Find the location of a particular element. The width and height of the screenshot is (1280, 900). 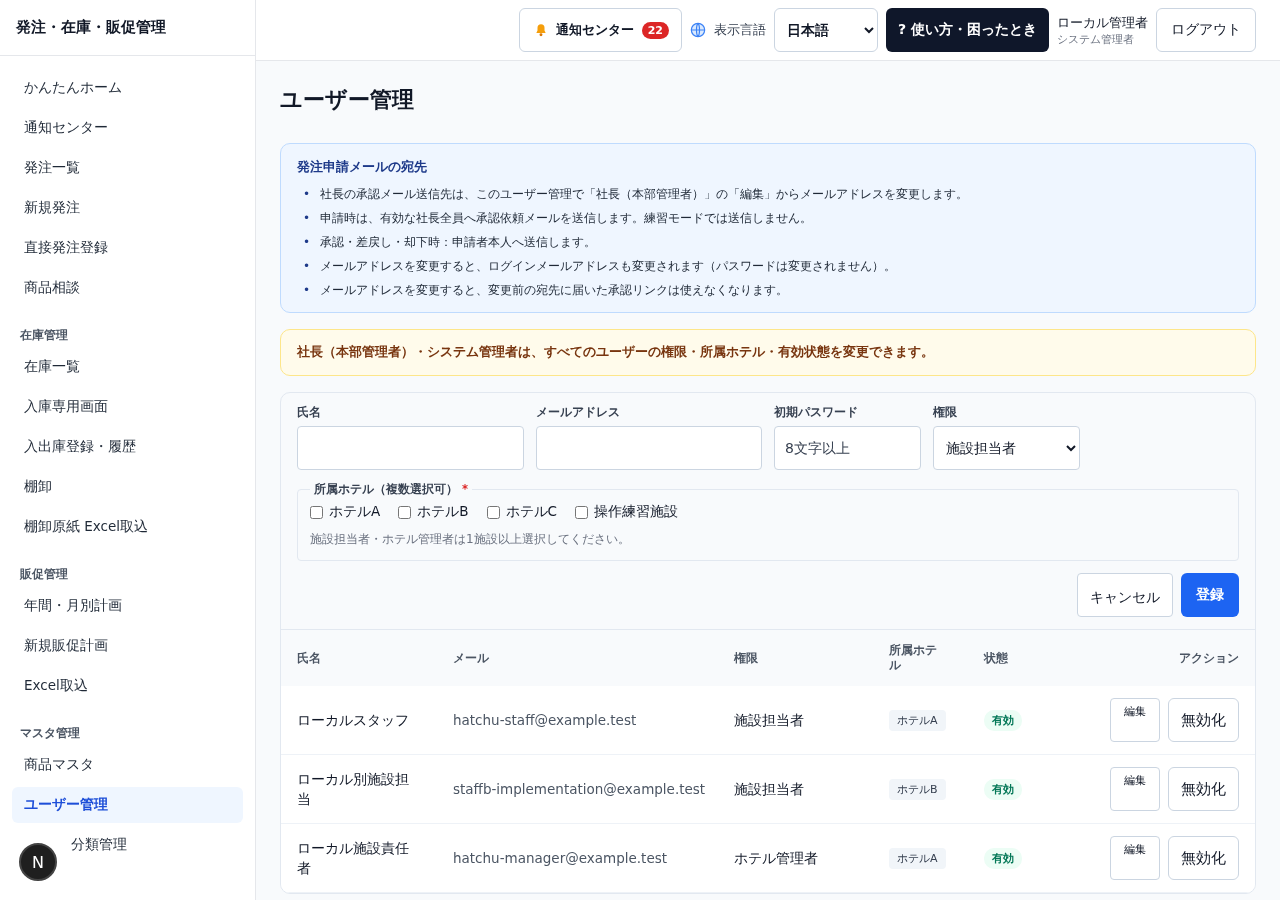

sidebar-item: ユーザー管理 is located at coordinates (127, 805).